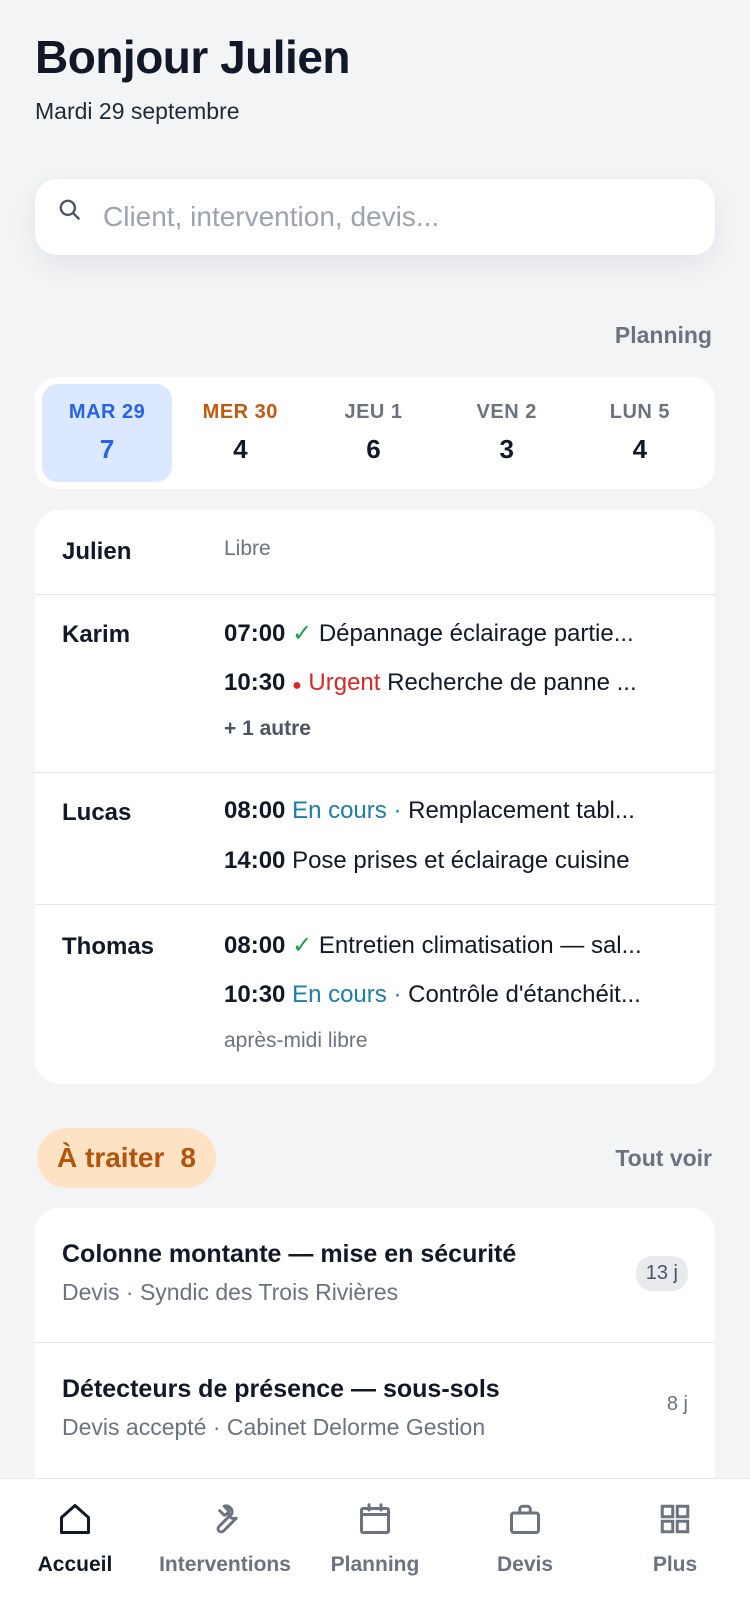  I want to click on intervention-line: 14:00 Pose prises et éclairage cuisine, so click(427, 861).